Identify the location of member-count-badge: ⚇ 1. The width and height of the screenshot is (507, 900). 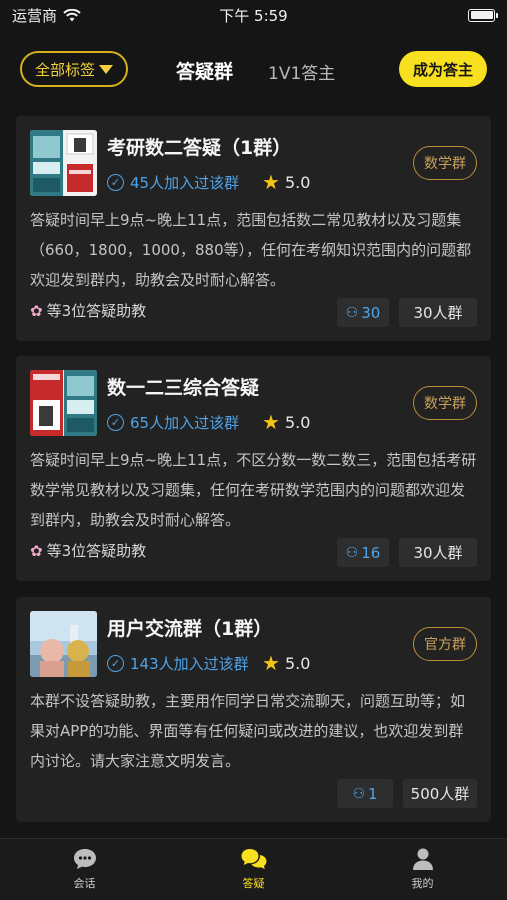
(365, 793).